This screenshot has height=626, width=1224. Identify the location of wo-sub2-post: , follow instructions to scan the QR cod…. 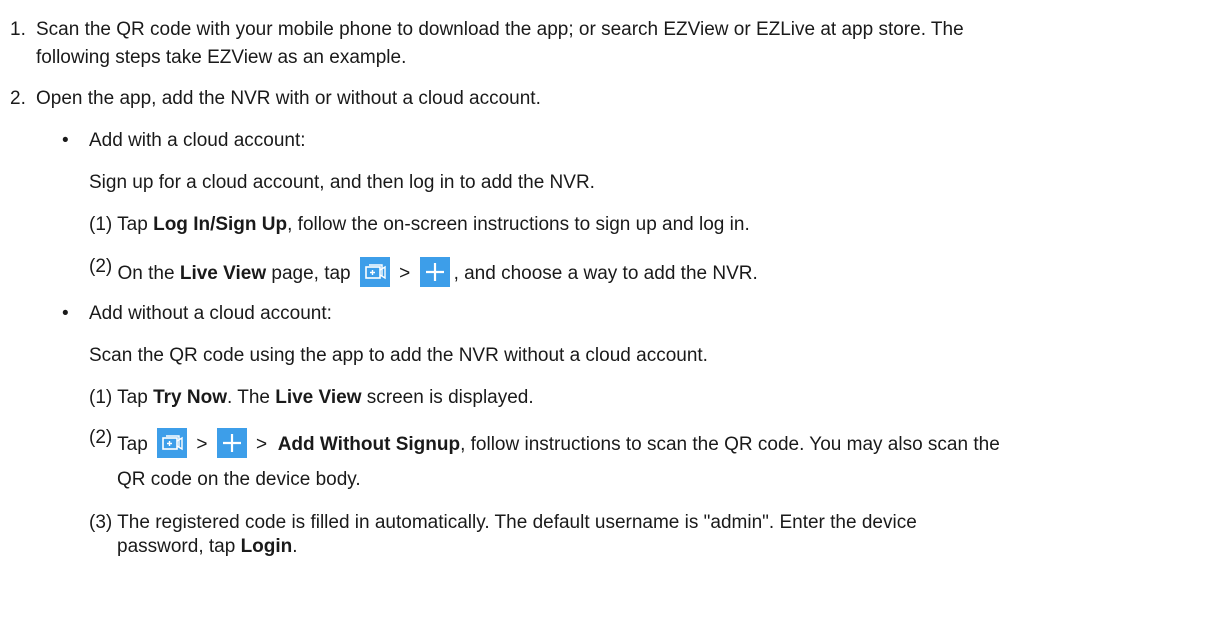
(730, 445).